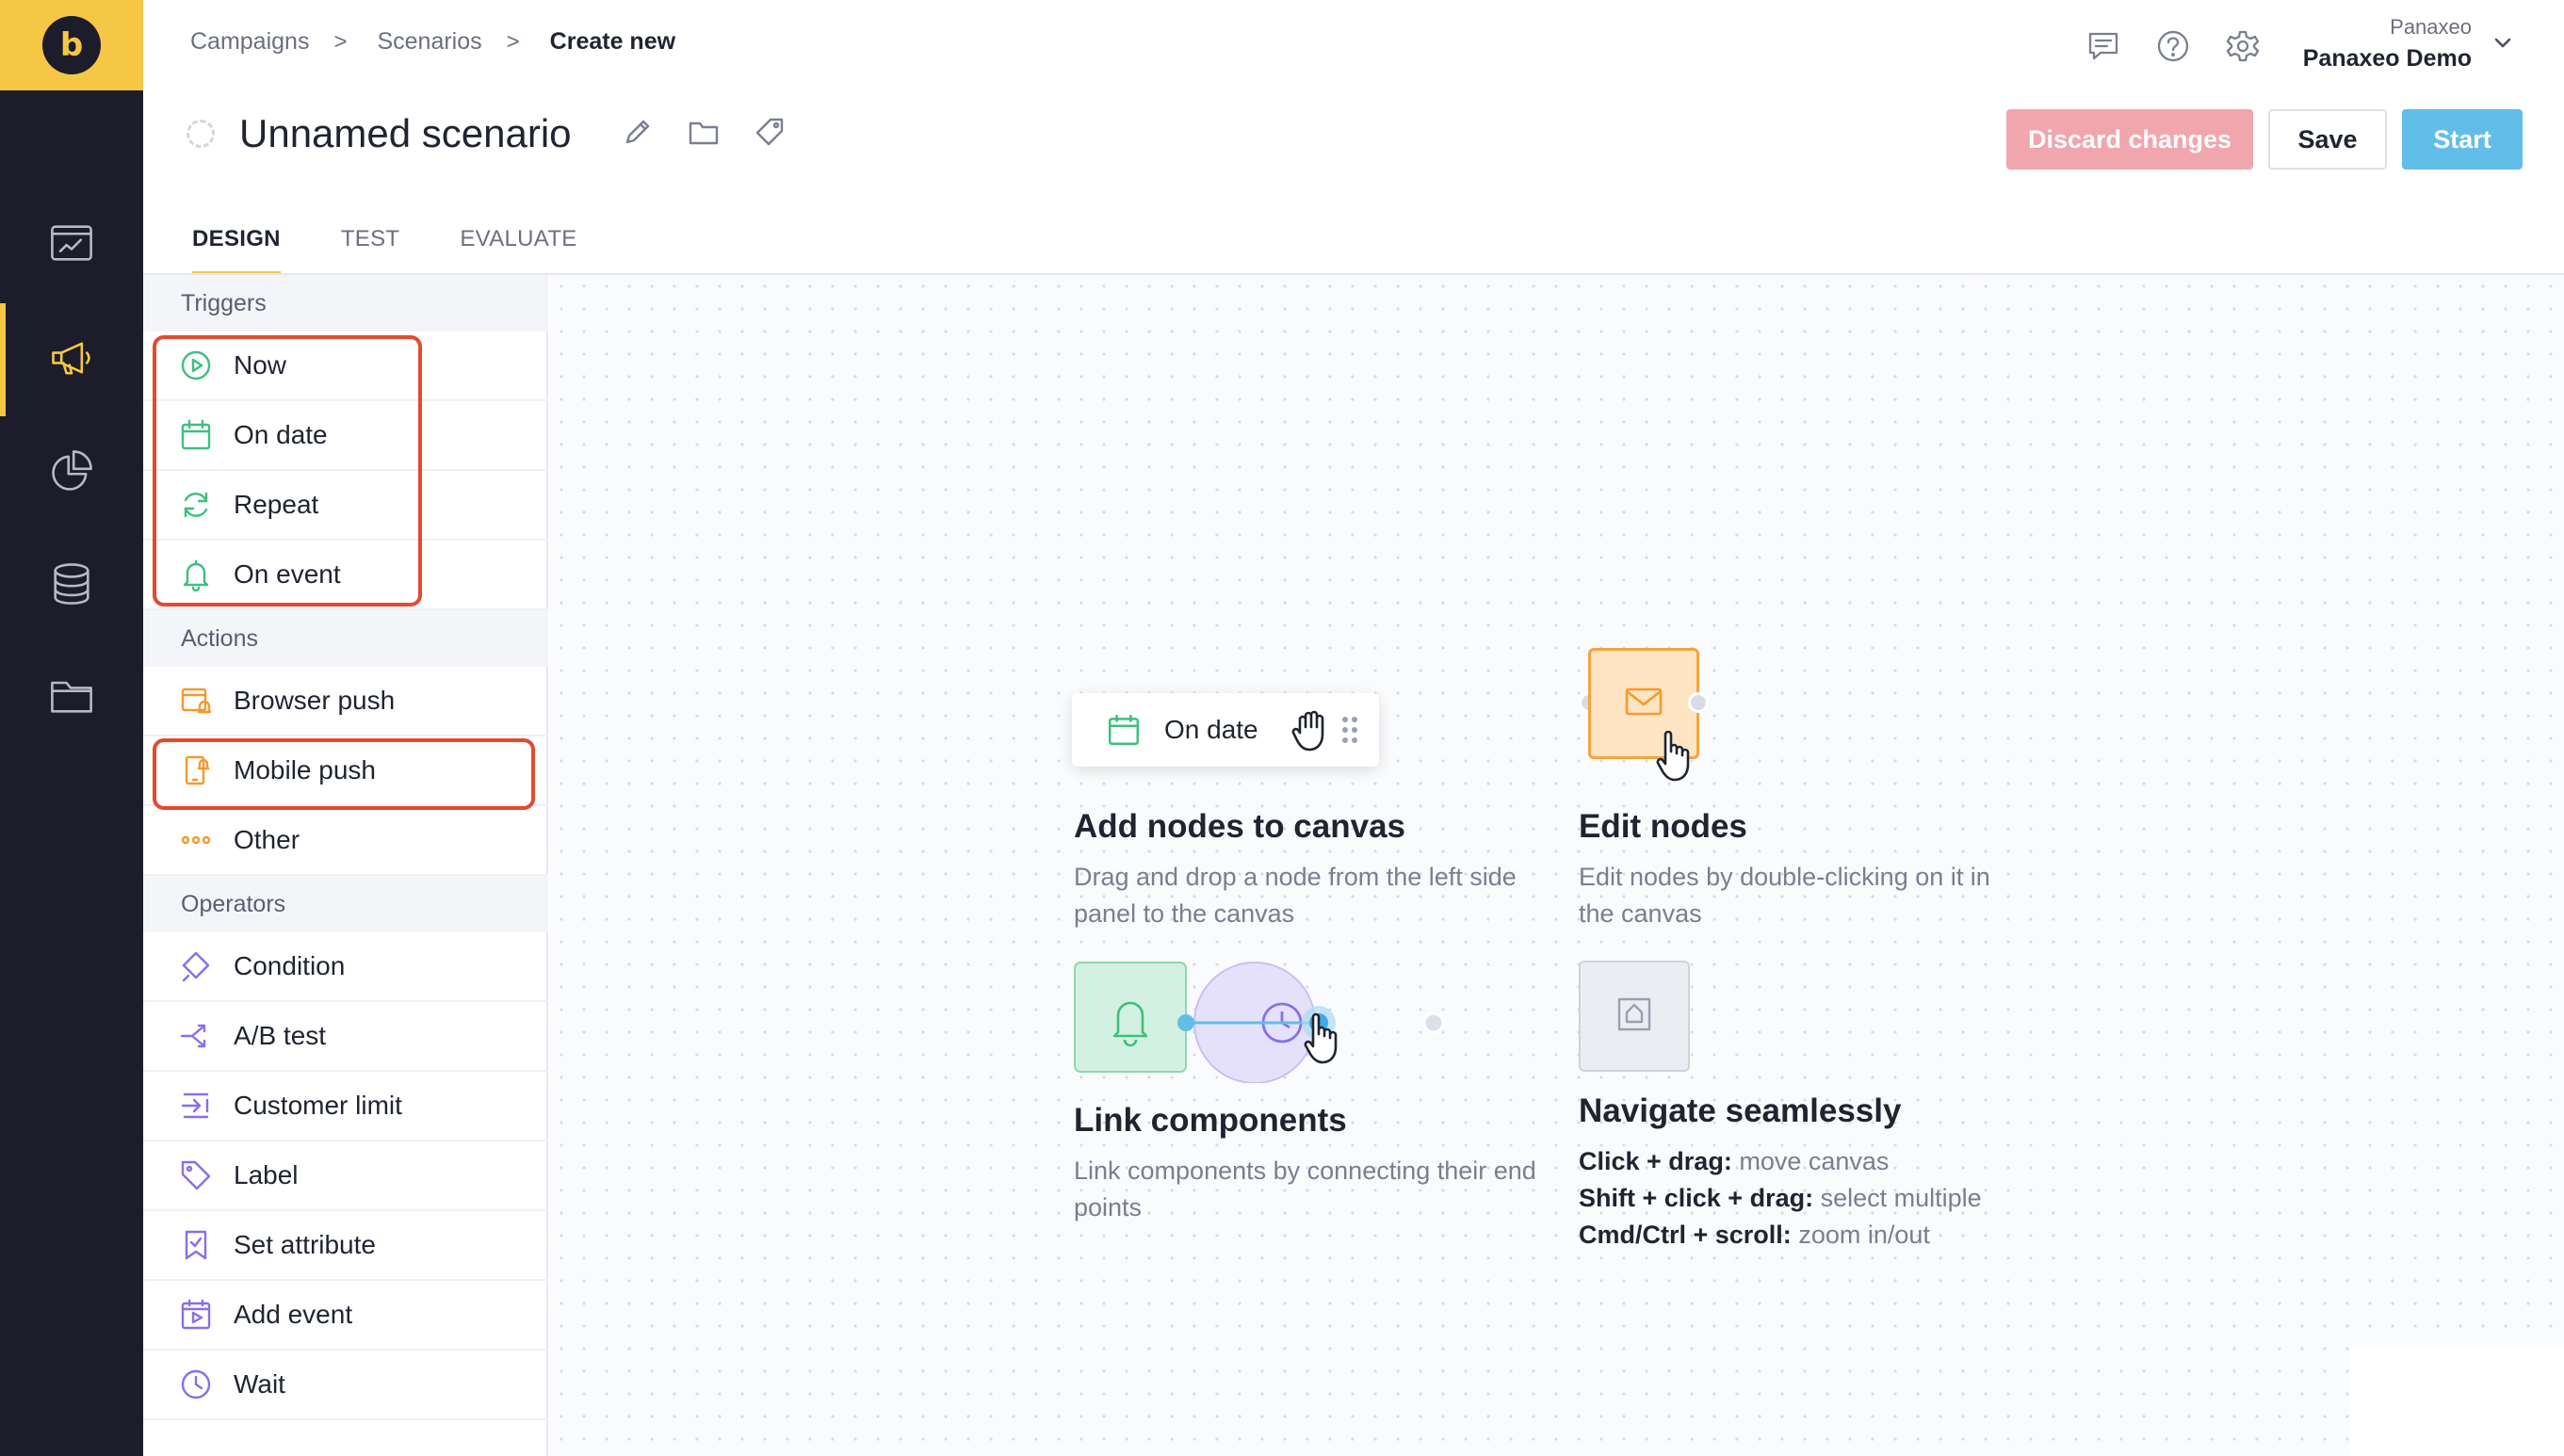 The width and height of the screenshot is (2564, 1456). I want to click on demo-node-navigate, so click(1634, 1016).